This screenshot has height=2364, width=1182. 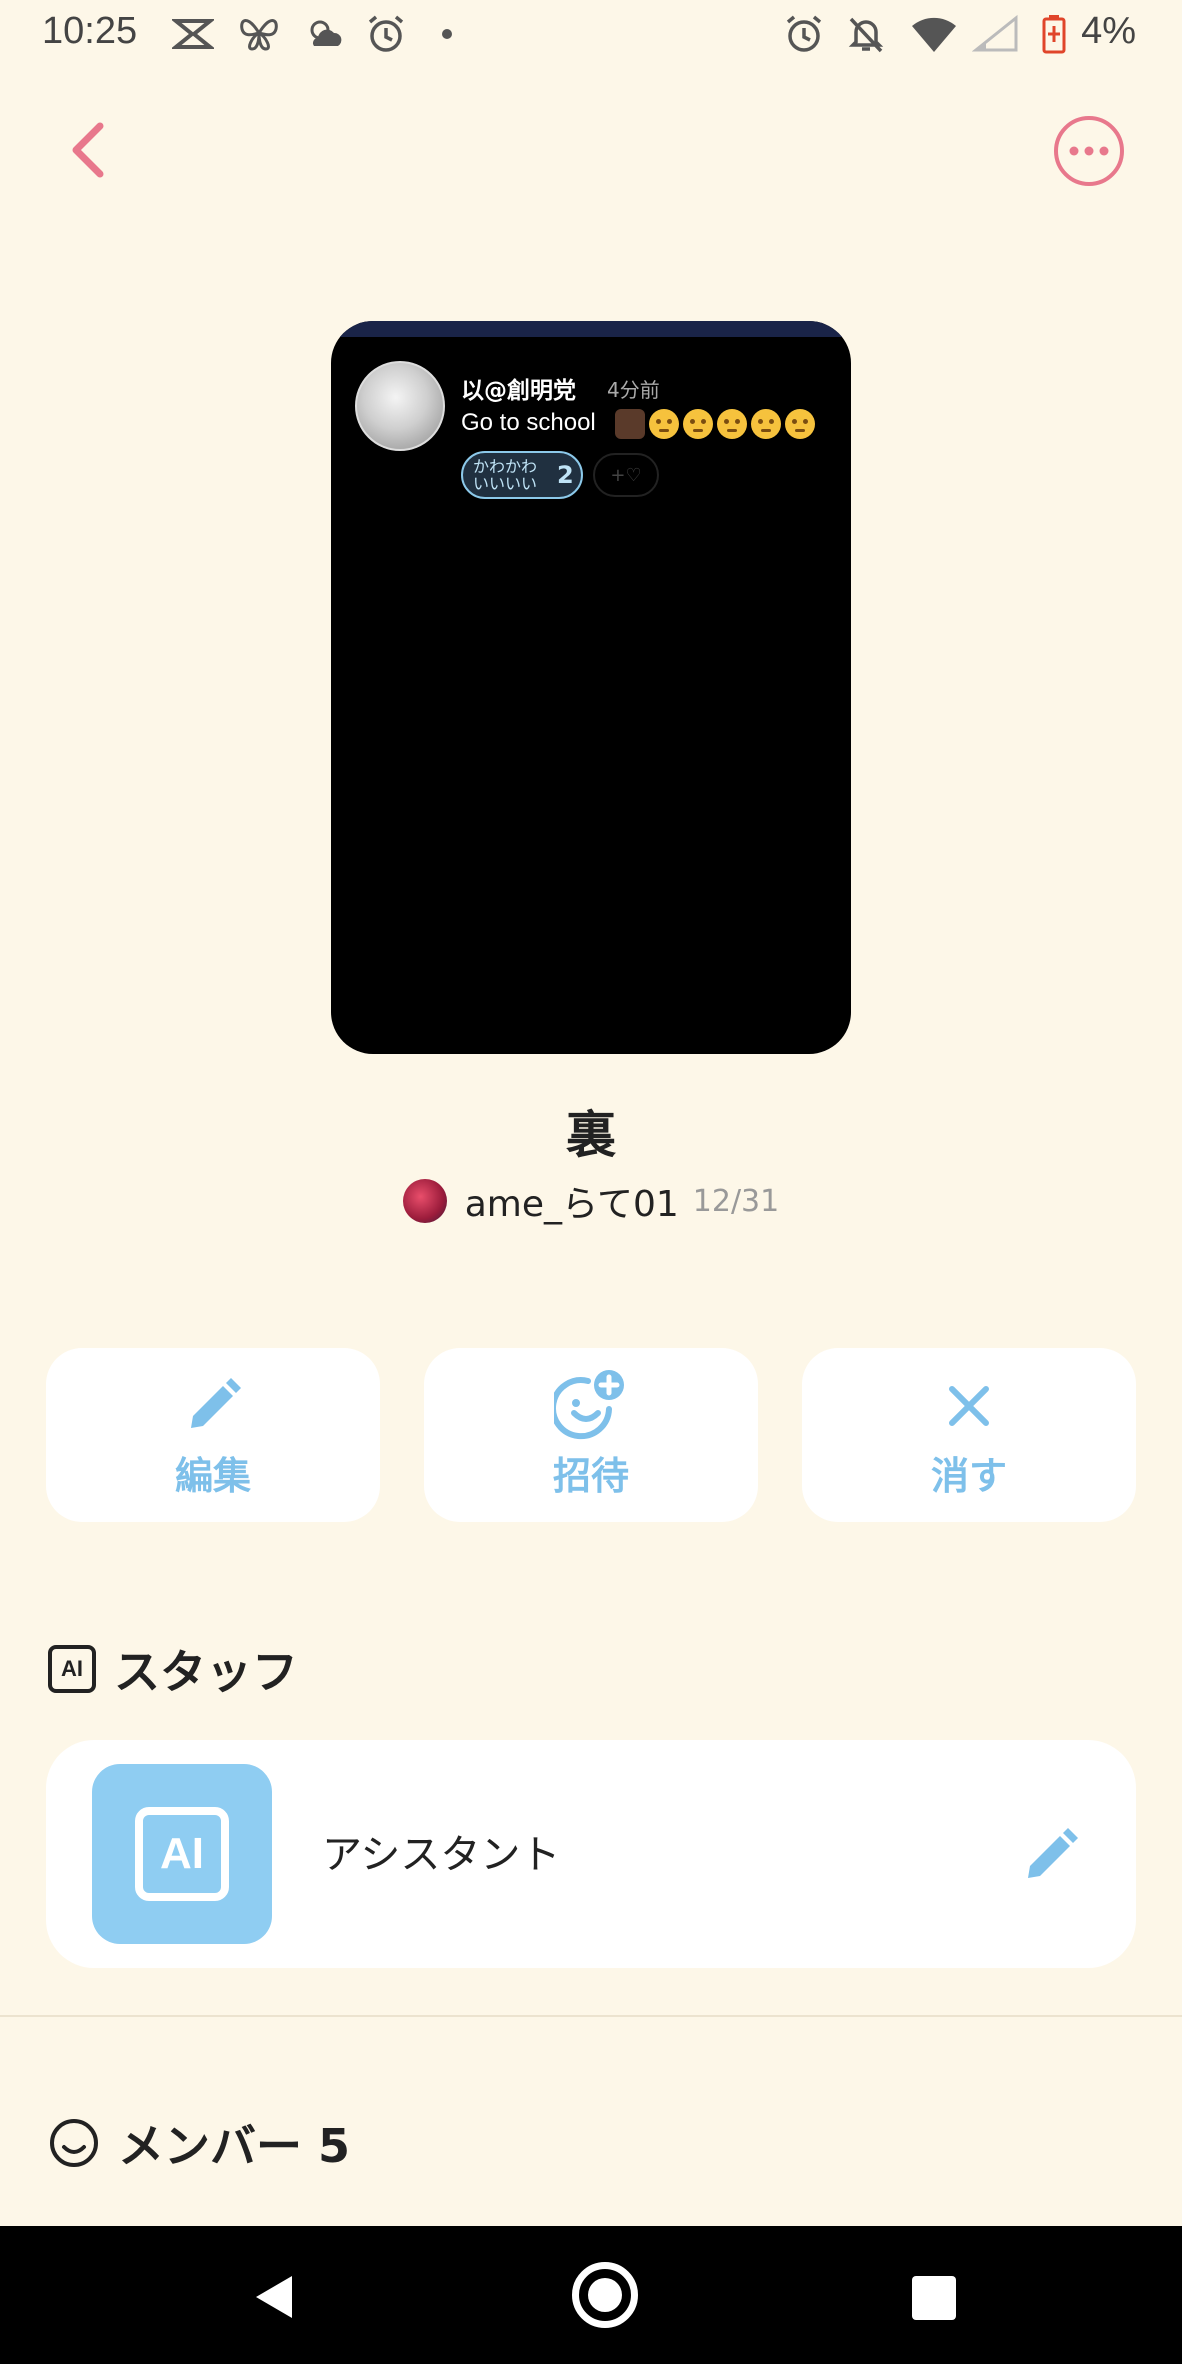 I want to click on status-bar: 10:25 4%, so click(x=591, y=35).